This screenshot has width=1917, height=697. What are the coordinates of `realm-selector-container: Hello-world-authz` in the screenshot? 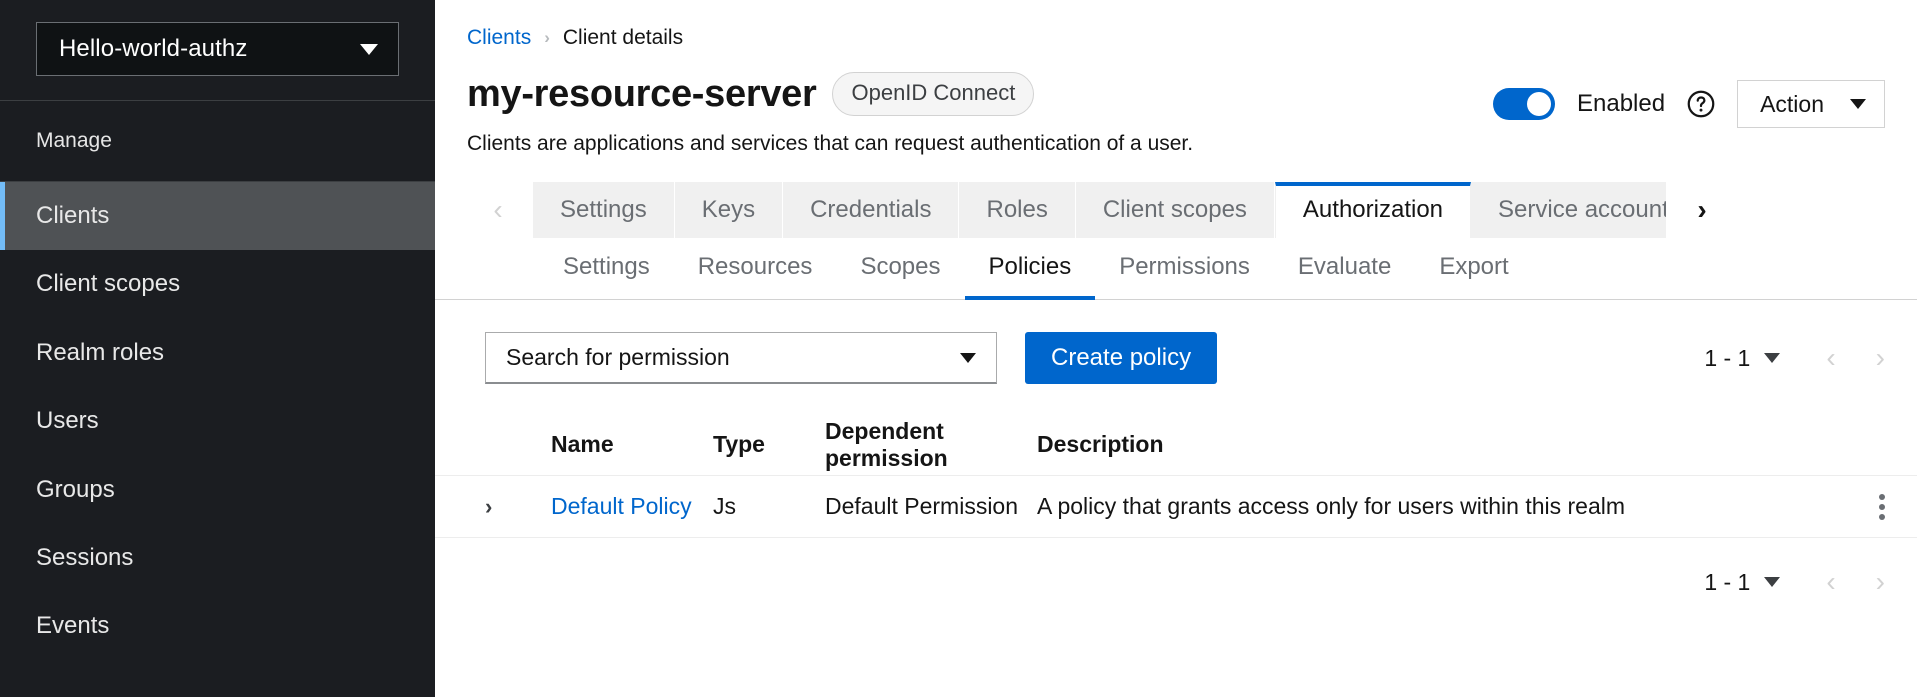 It's located at (217, 50).